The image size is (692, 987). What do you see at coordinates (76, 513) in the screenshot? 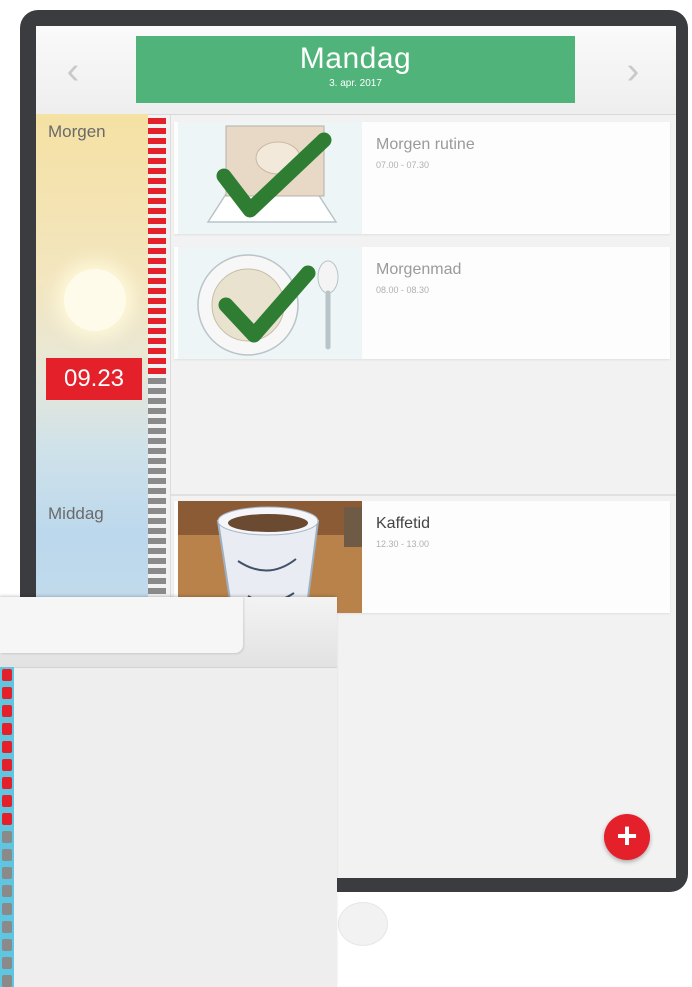
I see `period-label-midday: Middag` at bounding box center [76, 513].